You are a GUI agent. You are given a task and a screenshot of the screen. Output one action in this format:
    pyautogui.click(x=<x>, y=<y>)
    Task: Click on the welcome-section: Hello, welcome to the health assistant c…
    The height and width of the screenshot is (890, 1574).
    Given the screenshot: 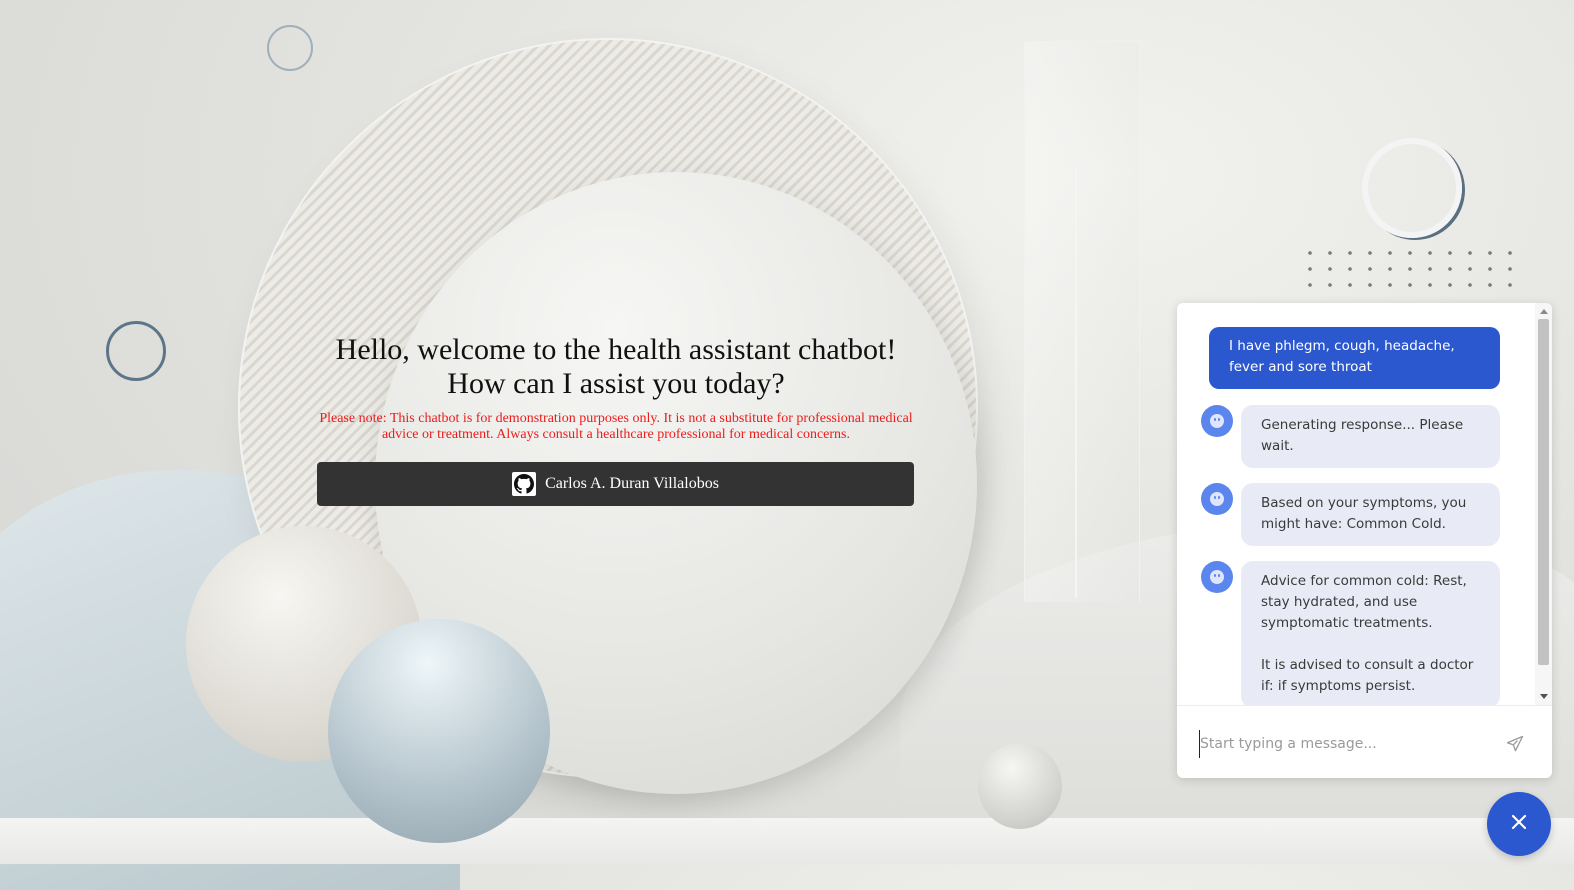 What is the action you would take?
    pyautogui.click(x=616, y=388)
    